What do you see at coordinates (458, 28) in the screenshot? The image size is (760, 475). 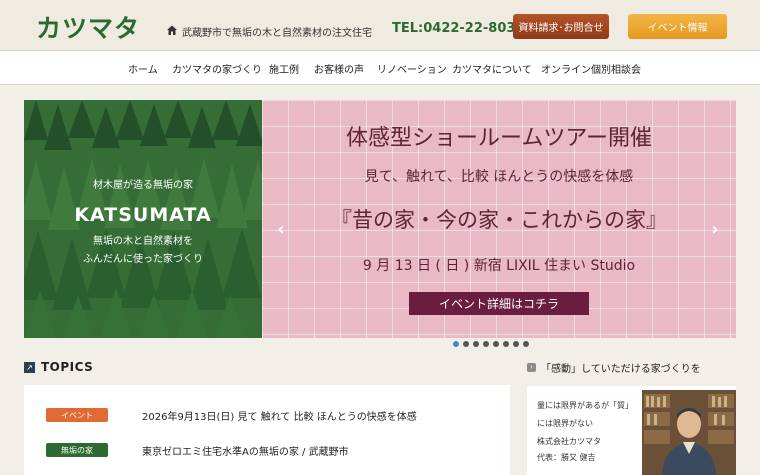 I see `phone-number: TEL:0422-22-8033` at bounding box center [458, 28].